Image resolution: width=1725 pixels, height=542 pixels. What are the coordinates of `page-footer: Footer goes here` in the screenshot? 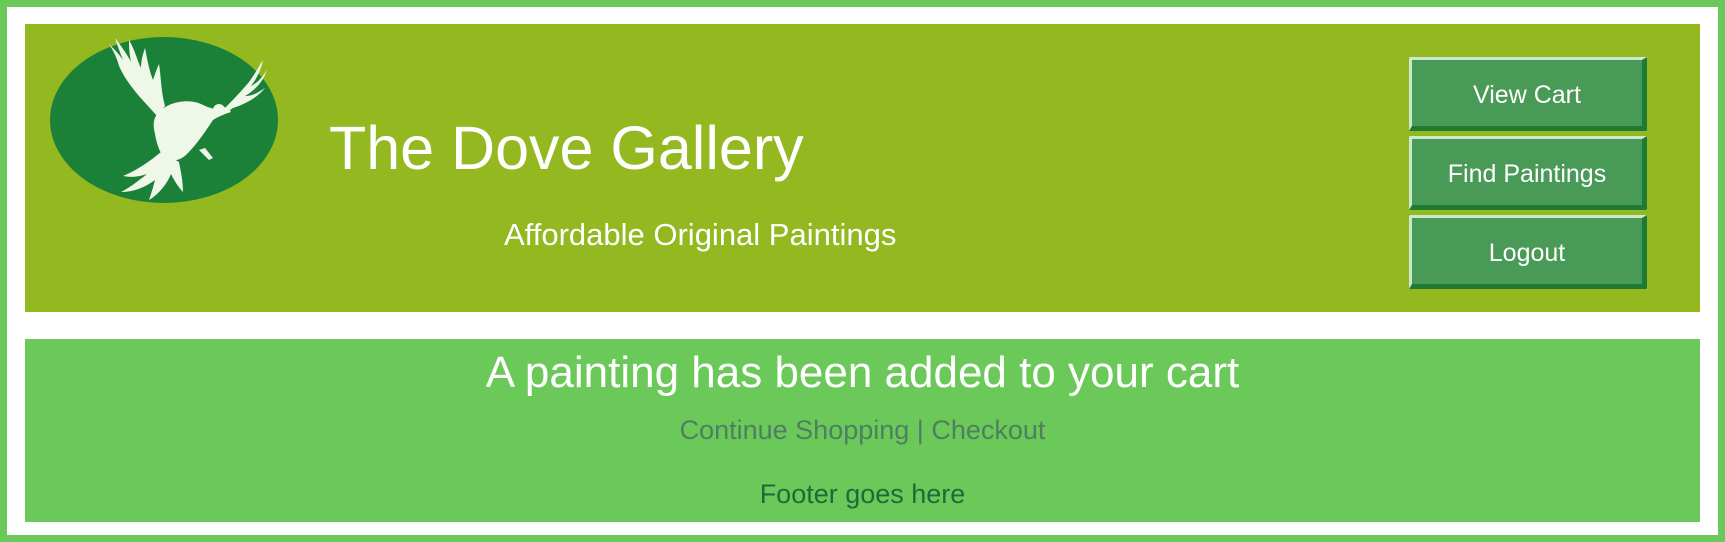 It's located at (862, 494).